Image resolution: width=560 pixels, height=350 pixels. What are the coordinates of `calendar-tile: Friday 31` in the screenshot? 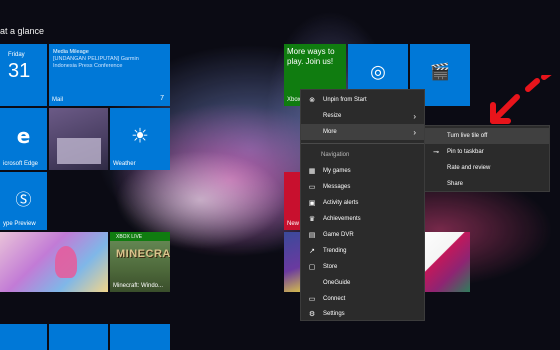 It's located at (23, 75).